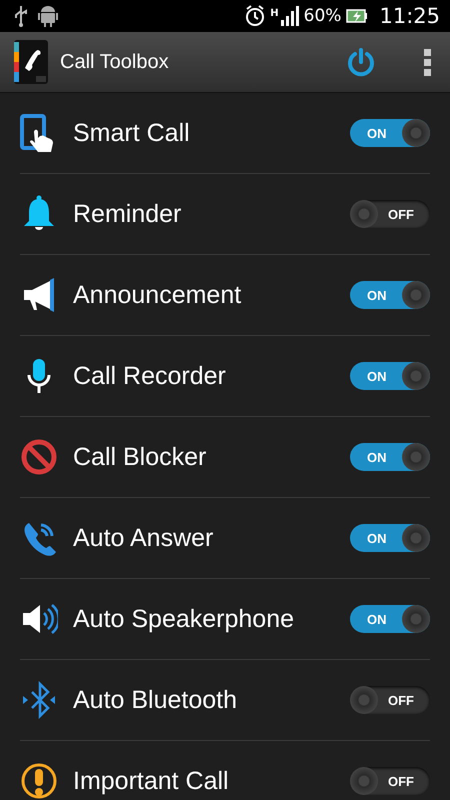  What do you see at coordinates (225, 133) in the screenshot?
I see `feature-row: Smart Call ON` at bounding box center [225, 133].